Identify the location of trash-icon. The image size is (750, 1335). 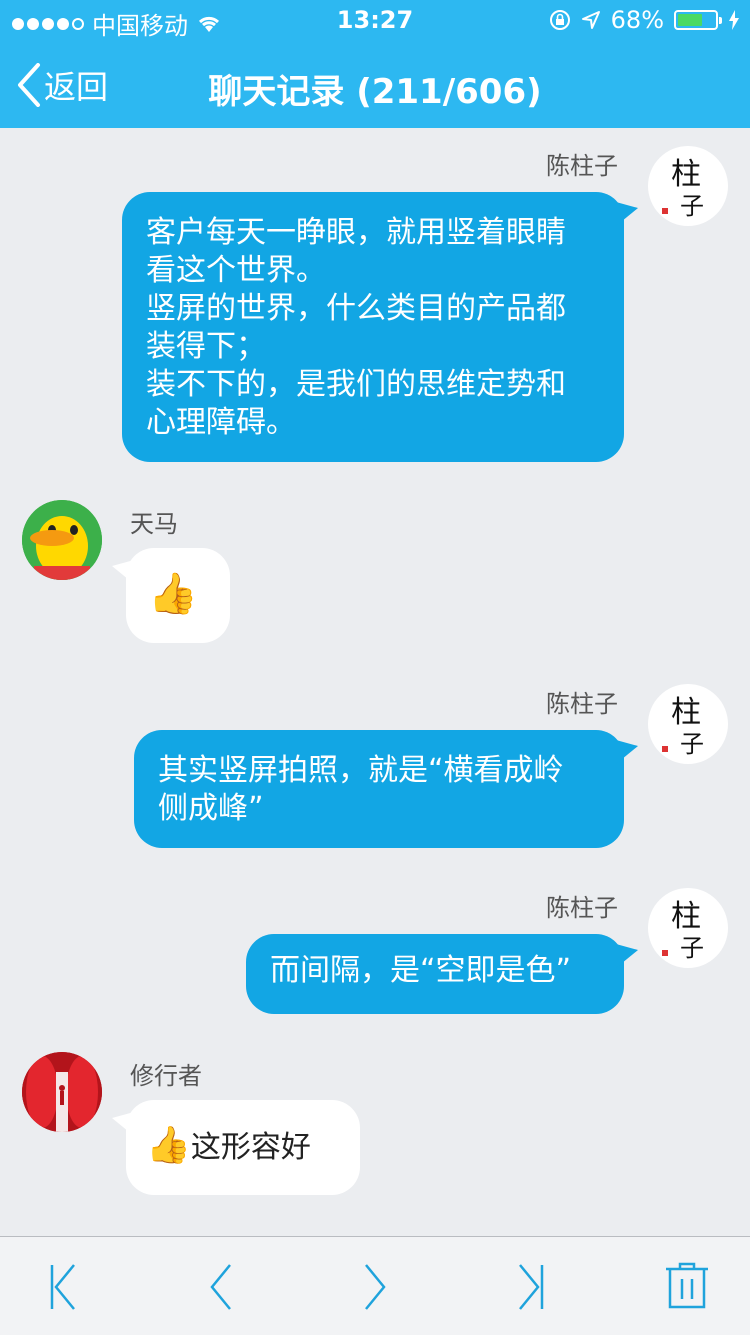
(687, 1285).